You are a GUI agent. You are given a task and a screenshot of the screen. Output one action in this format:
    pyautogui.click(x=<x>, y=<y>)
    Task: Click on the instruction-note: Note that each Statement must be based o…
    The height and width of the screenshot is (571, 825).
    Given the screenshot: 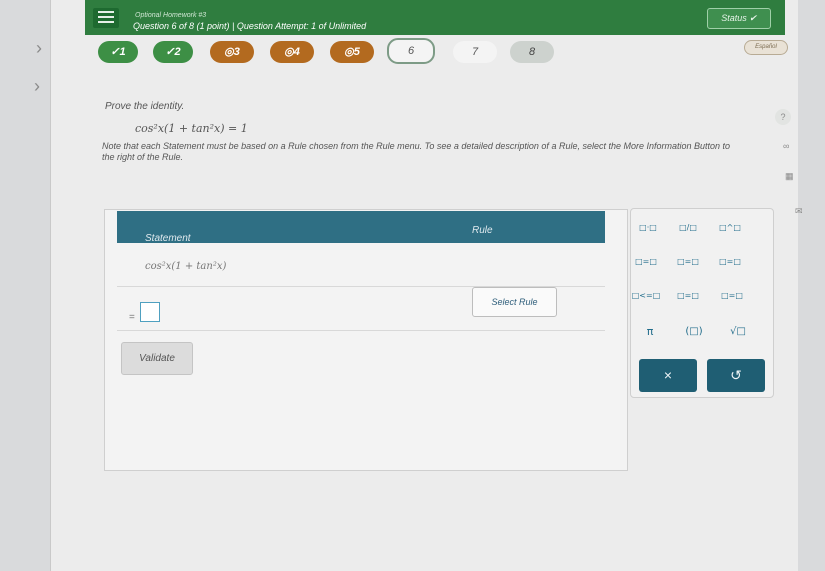 What is the action you would take?
    pyautogui.click(x=416, y=151)
    